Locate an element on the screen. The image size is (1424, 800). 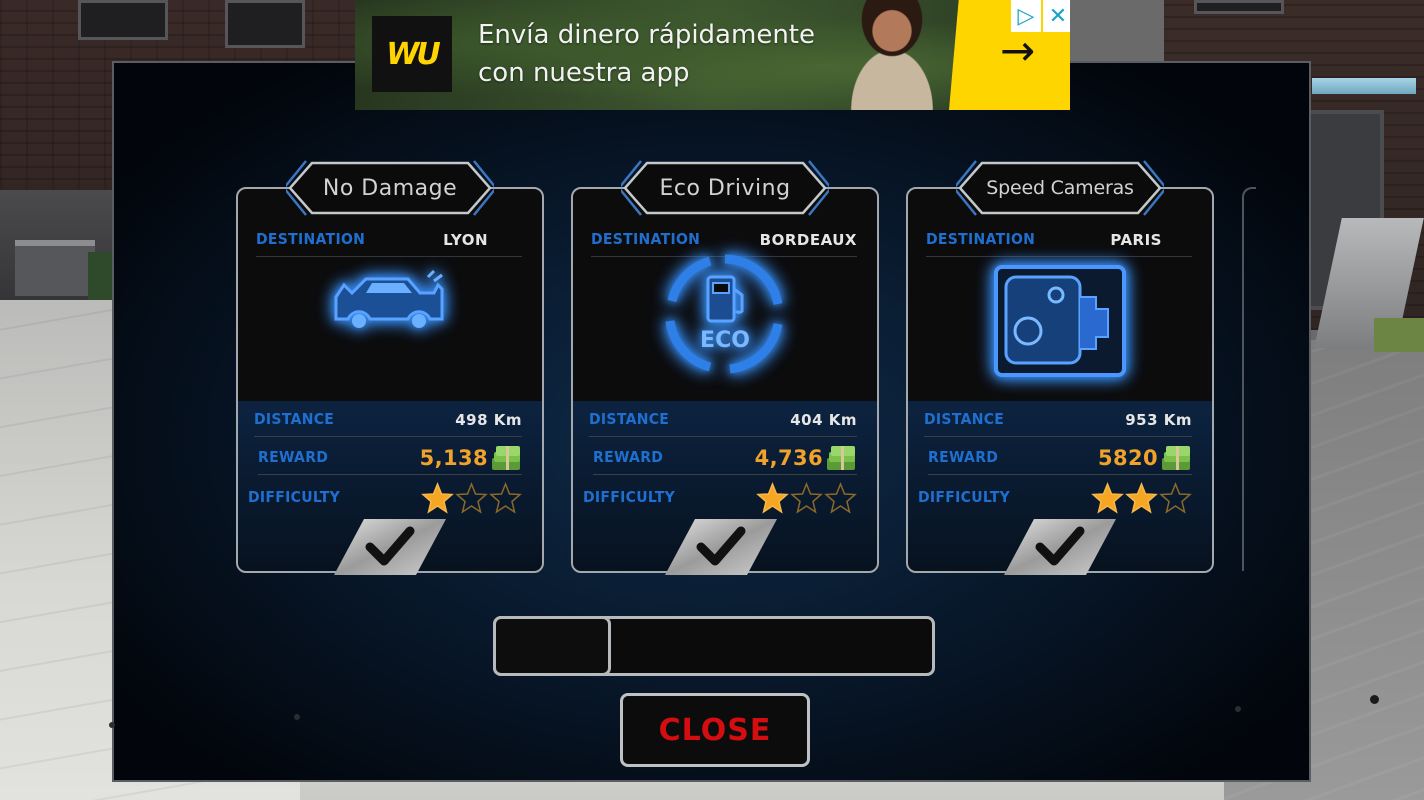
mission-list-scrollbar is located at coordinates (714, 646).